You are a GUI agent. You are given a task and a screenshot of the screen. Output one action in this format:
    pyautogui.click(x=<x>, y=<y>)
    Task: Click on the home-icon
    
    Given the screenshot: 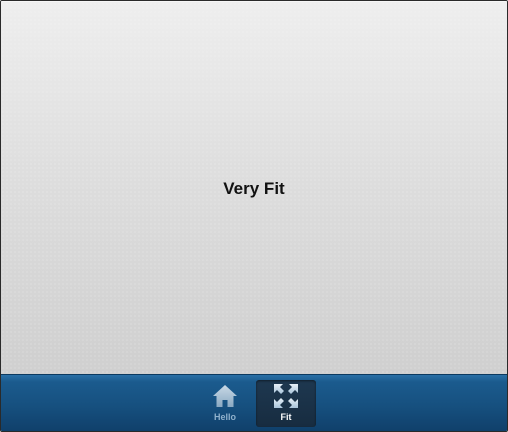 What is the action you would take?
    pyautogui.click(x=225, y=396)
    